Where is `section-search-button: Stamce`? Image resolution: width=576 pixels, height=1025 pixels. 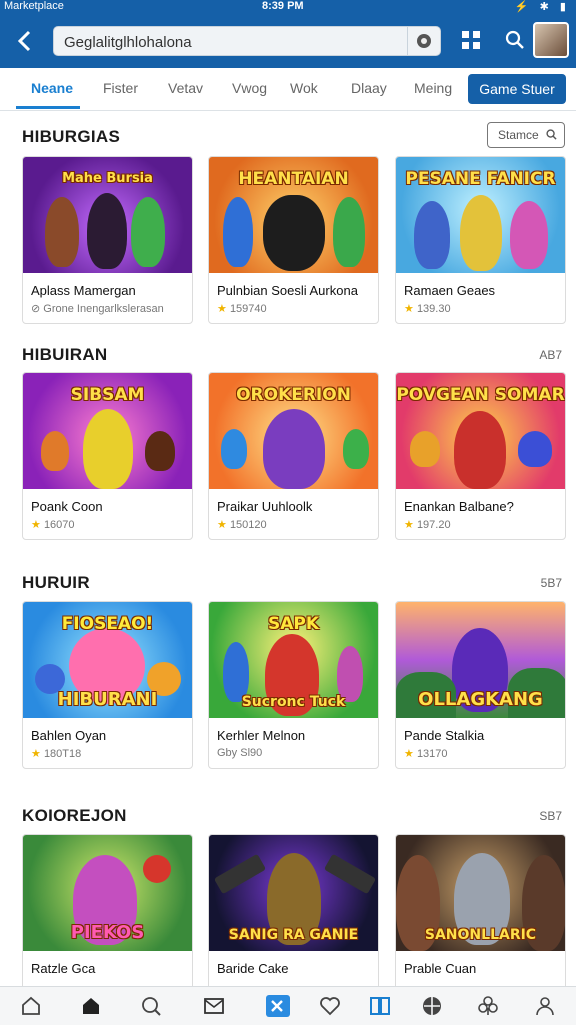 section-search-button: Stamce is located at coordinates (526, 135).